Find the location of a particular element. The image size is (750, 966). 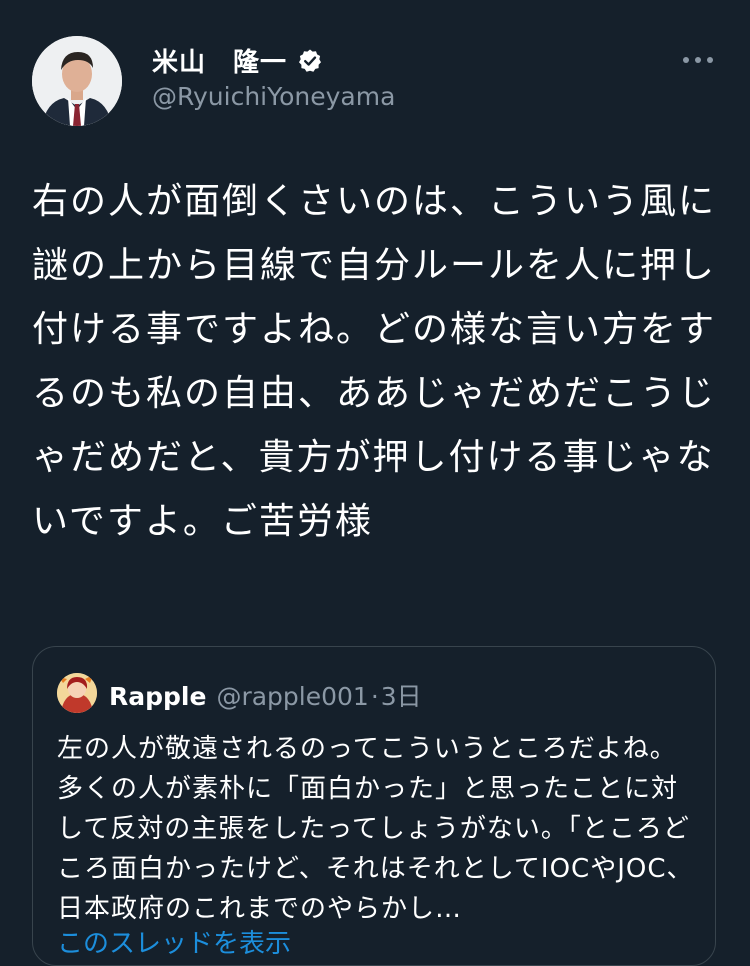

person-portrait-icon is located at coordinates (77, 81).